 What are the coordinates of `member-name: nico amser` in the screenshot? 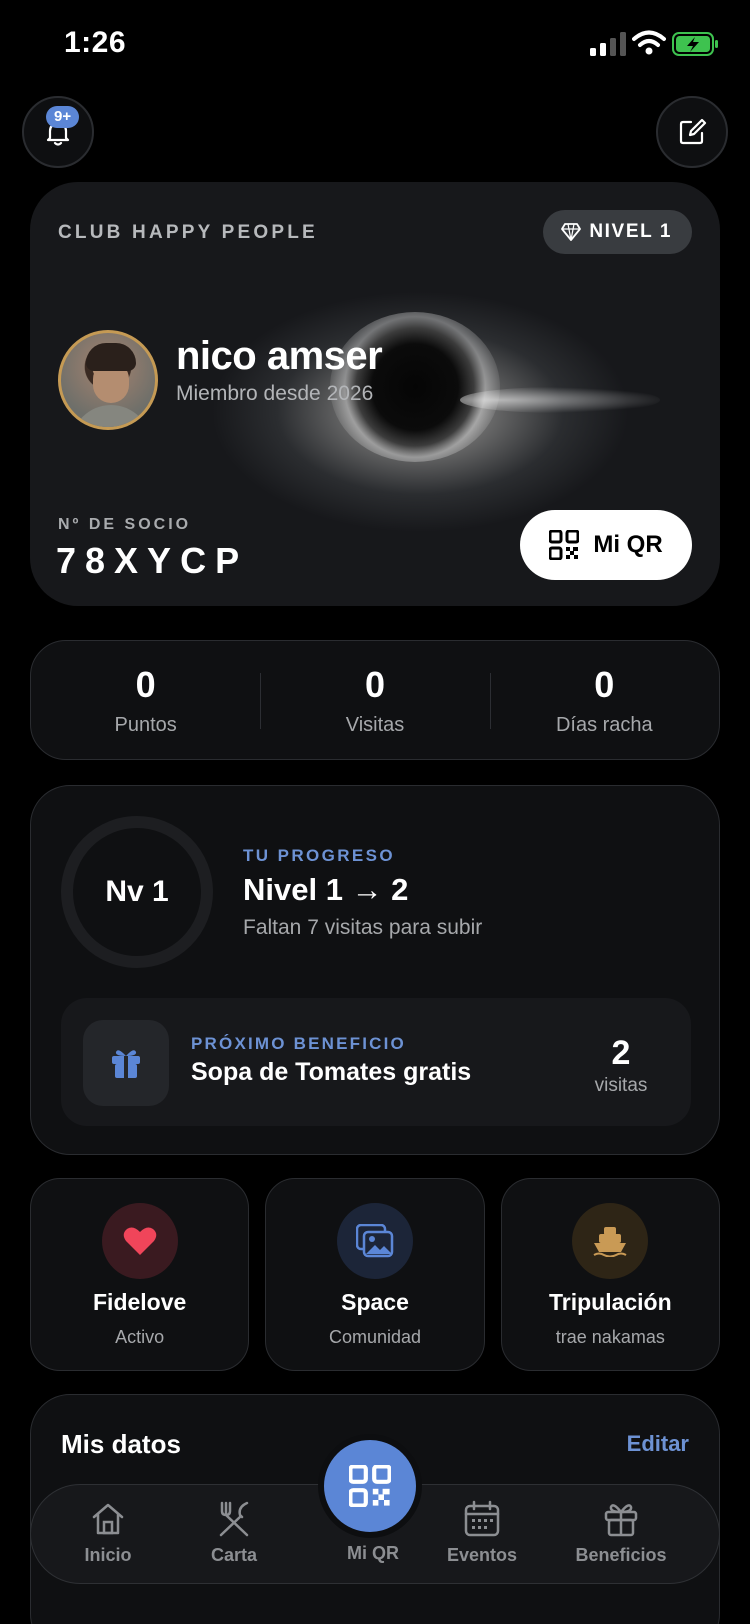 It's located at (279, 356).